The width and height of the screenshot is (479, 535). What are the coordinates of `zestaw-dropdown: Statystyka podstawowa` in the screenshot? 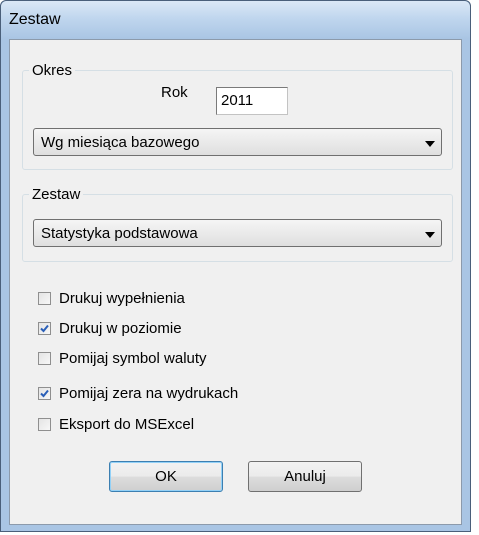 It's located at (237, 233).